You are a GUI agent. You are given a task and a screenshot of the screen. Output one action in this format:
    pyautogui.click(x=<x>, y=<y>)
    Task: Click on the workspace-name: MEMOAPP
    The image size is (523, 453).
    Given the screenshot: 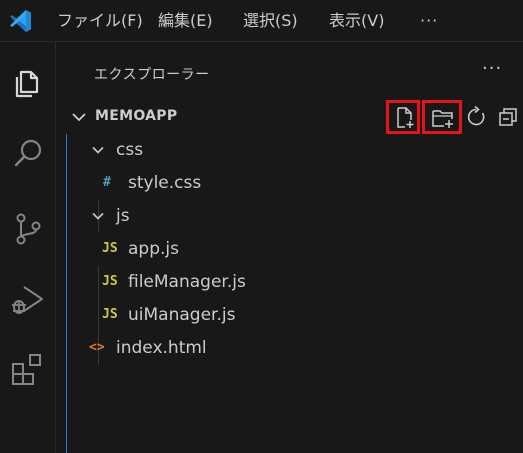 What is the action you would take?
    pyautogui.click(x=136, y=116)
    